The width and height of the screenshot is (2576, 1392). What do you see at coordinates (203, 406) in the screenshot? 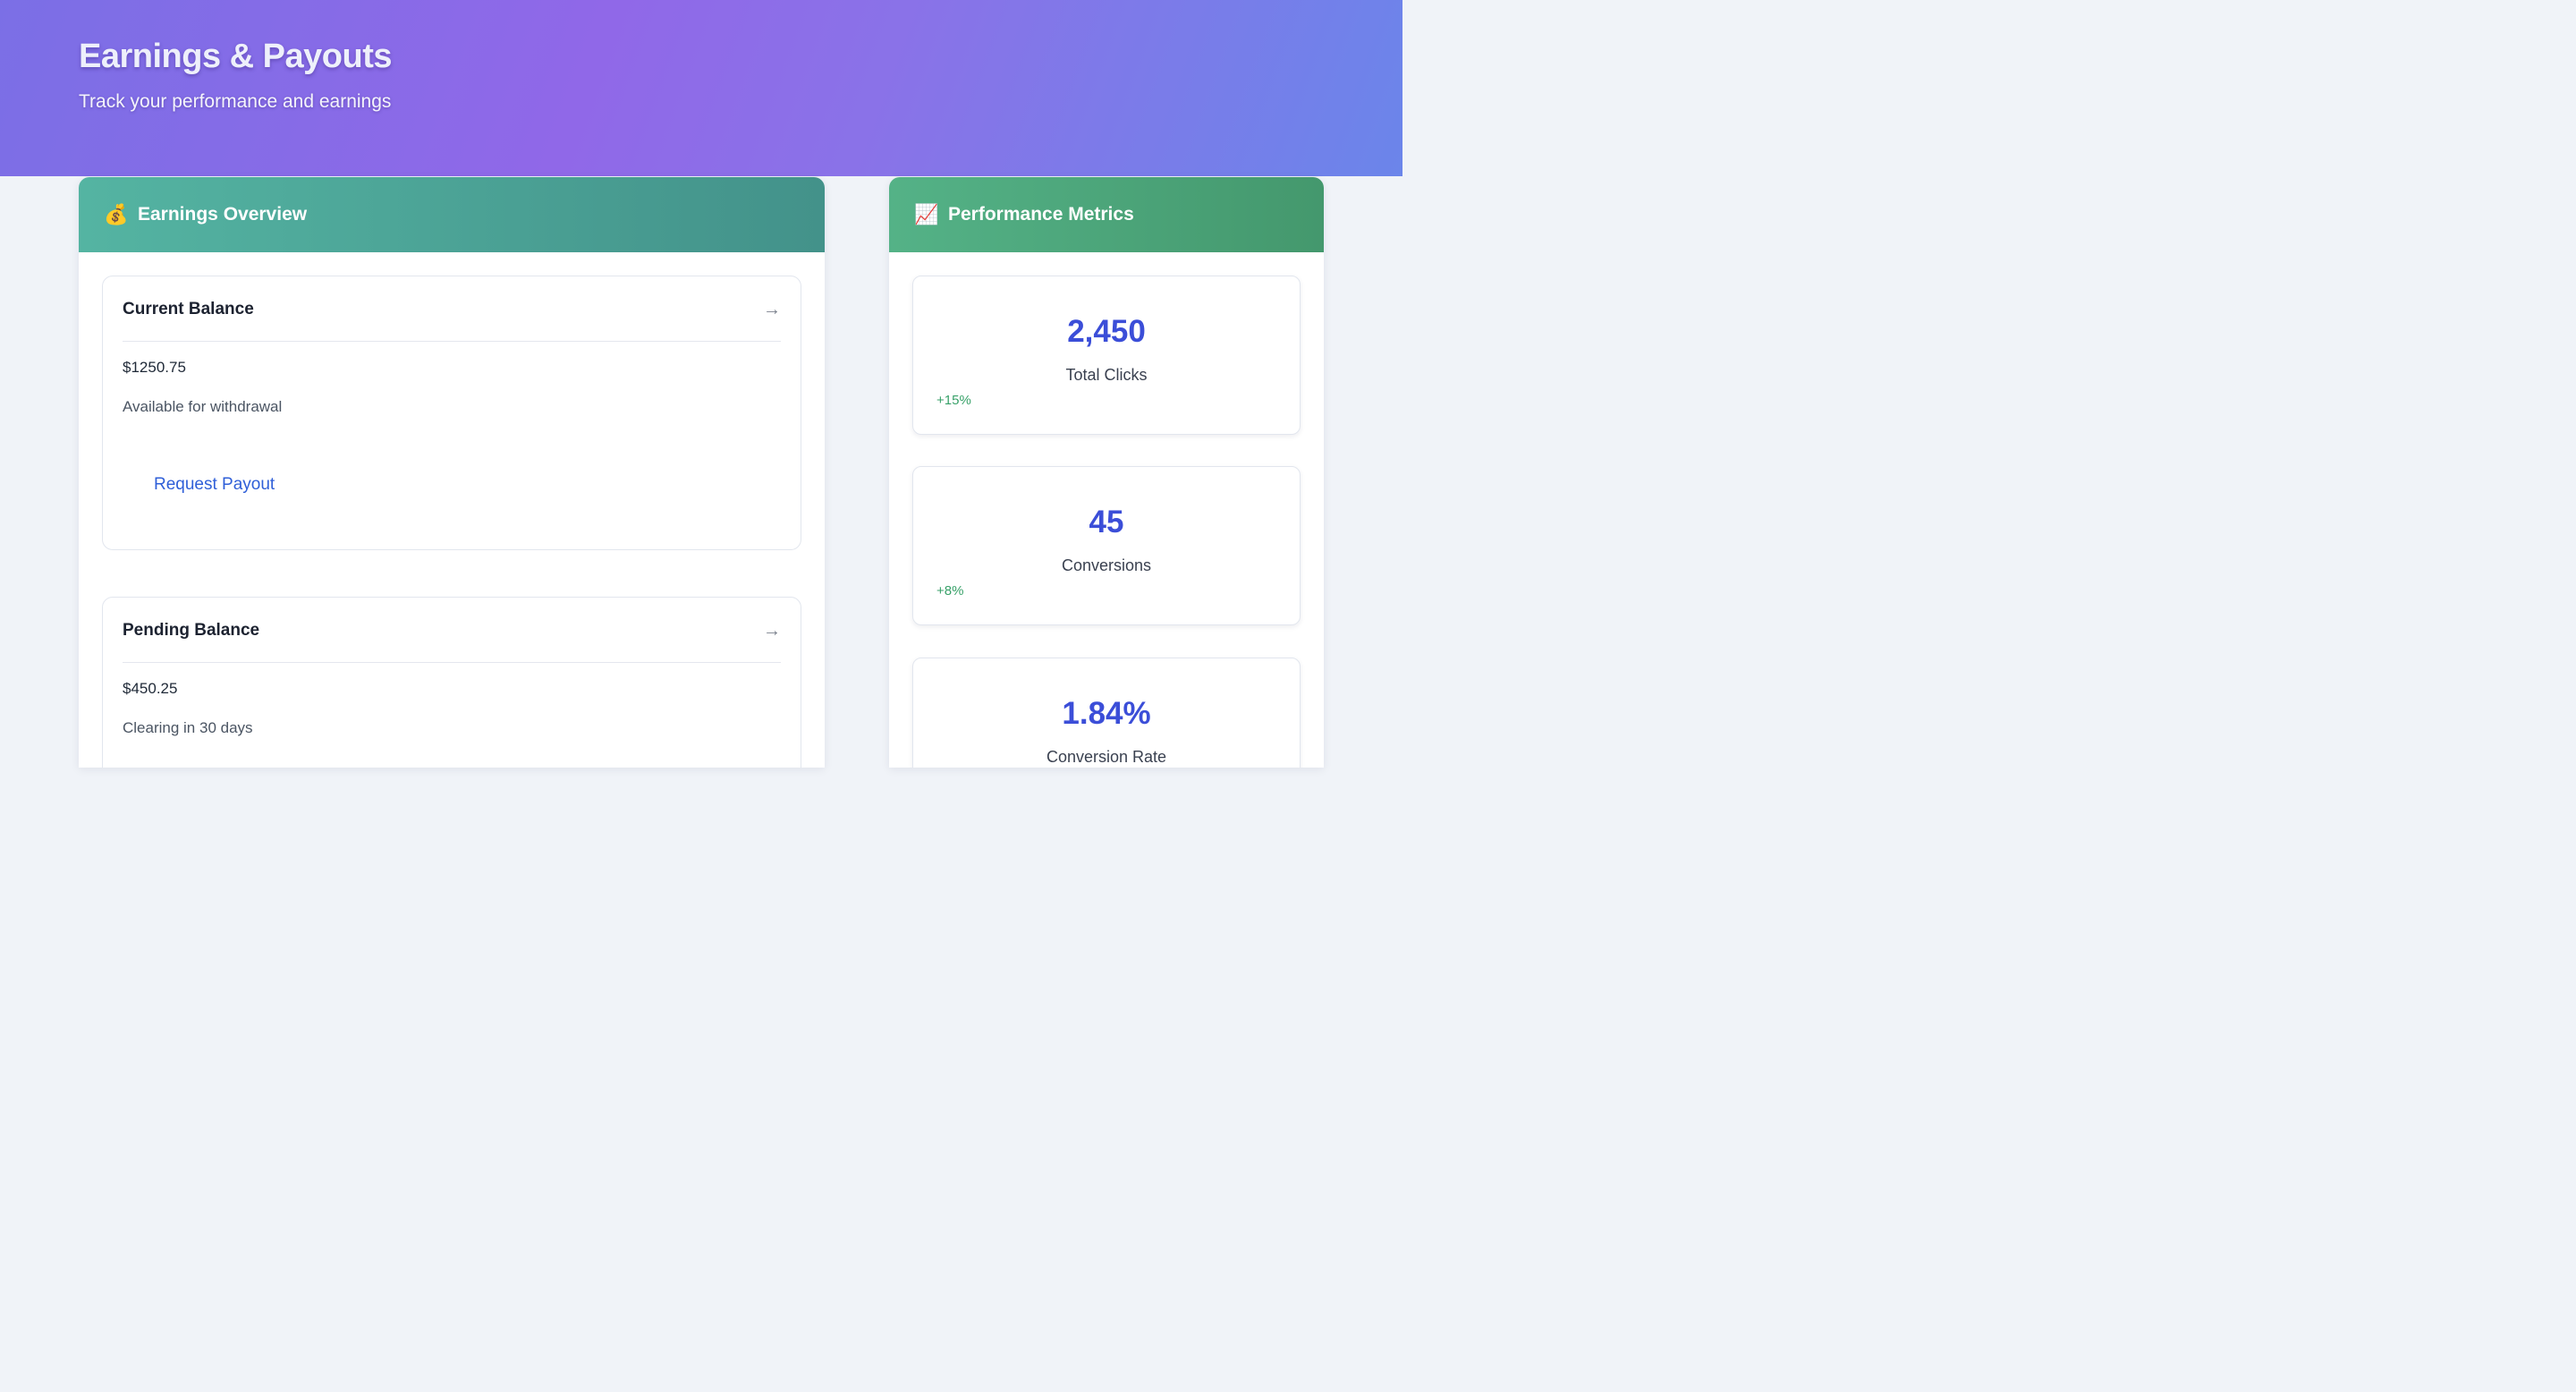
I see `current-balance-note: Available for withdrawal` at bounding box center [203, 406].